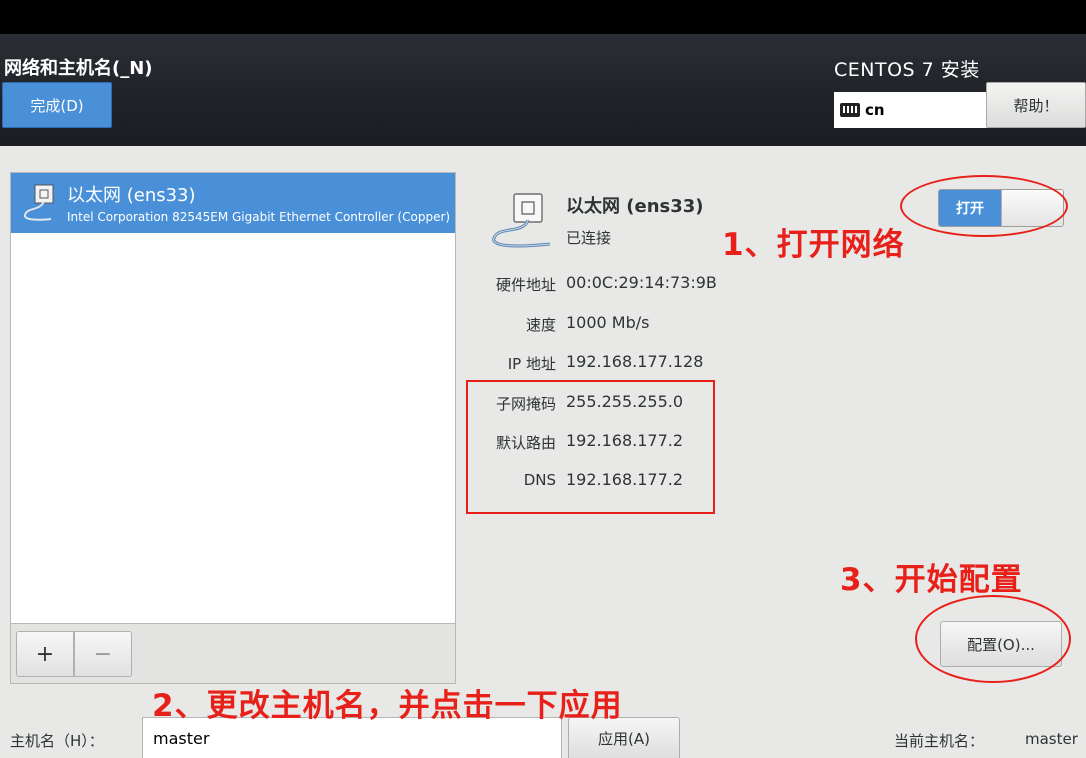  Describe the element at coordinates (911, 110) in the screenshot. I see `keyboard-layout-indicator: cn` at that location.